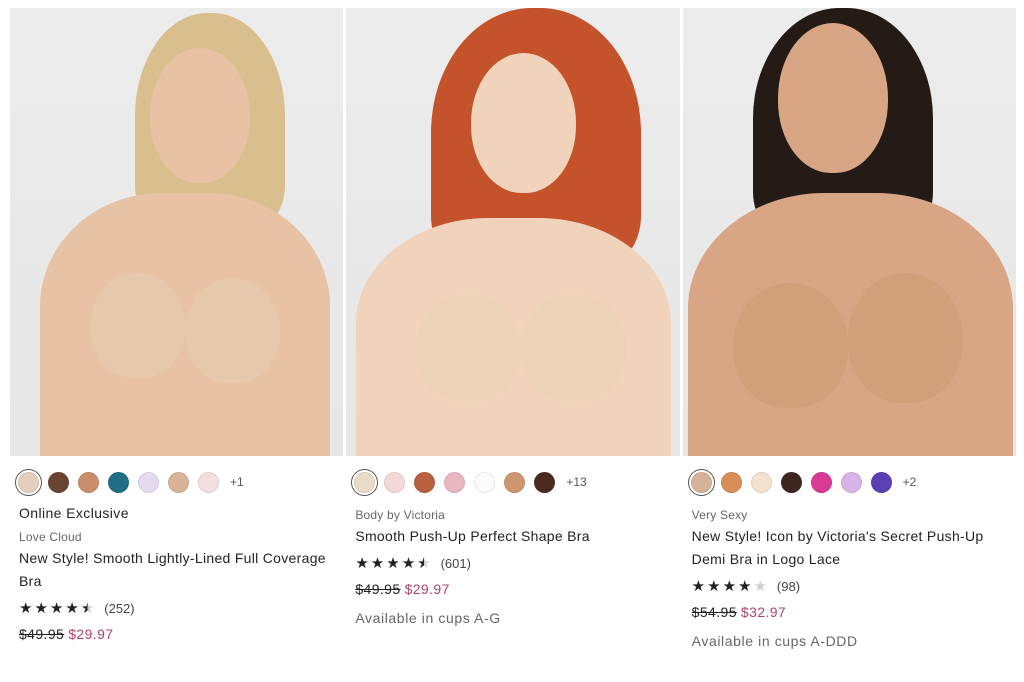  I want to click on brand-name: Love Cloud, so click(50, 537).